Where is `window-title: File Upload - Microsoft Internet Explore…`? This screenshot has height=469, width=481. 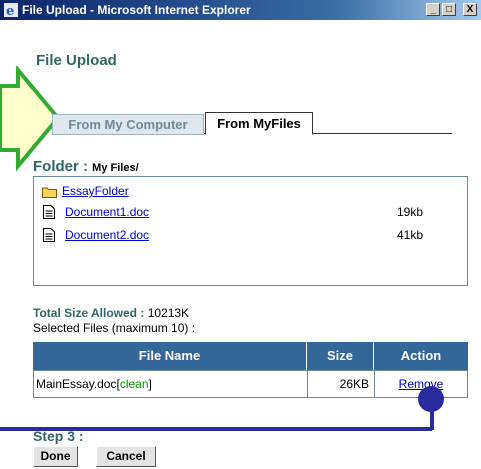 window-title: File Upload - Microsoft Internet Explore… is located at coordinates (136, 10).